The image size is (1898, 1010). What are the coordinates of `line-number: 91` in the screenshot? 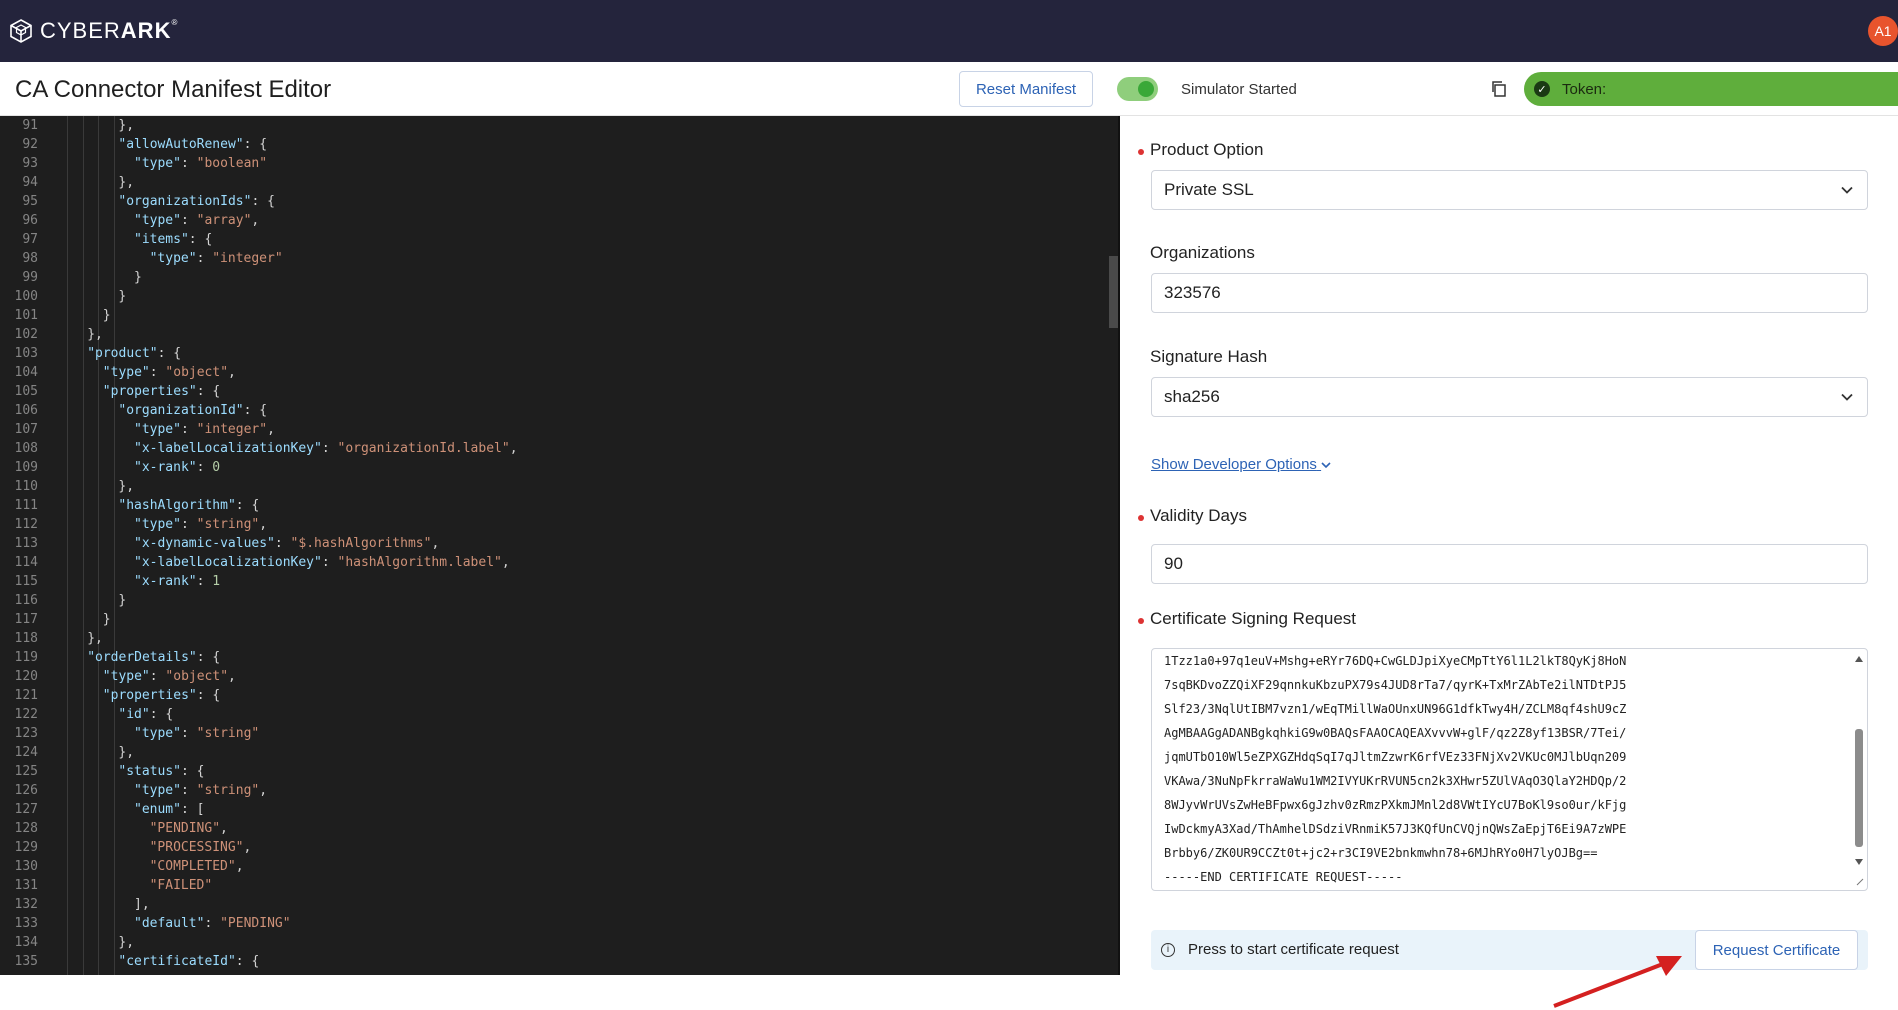 It's located at (30, 125).